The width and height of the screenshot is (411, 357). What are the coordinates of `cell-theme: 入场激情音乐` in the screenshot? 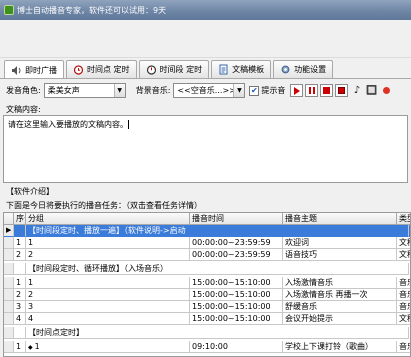 It's located at (340, 283).